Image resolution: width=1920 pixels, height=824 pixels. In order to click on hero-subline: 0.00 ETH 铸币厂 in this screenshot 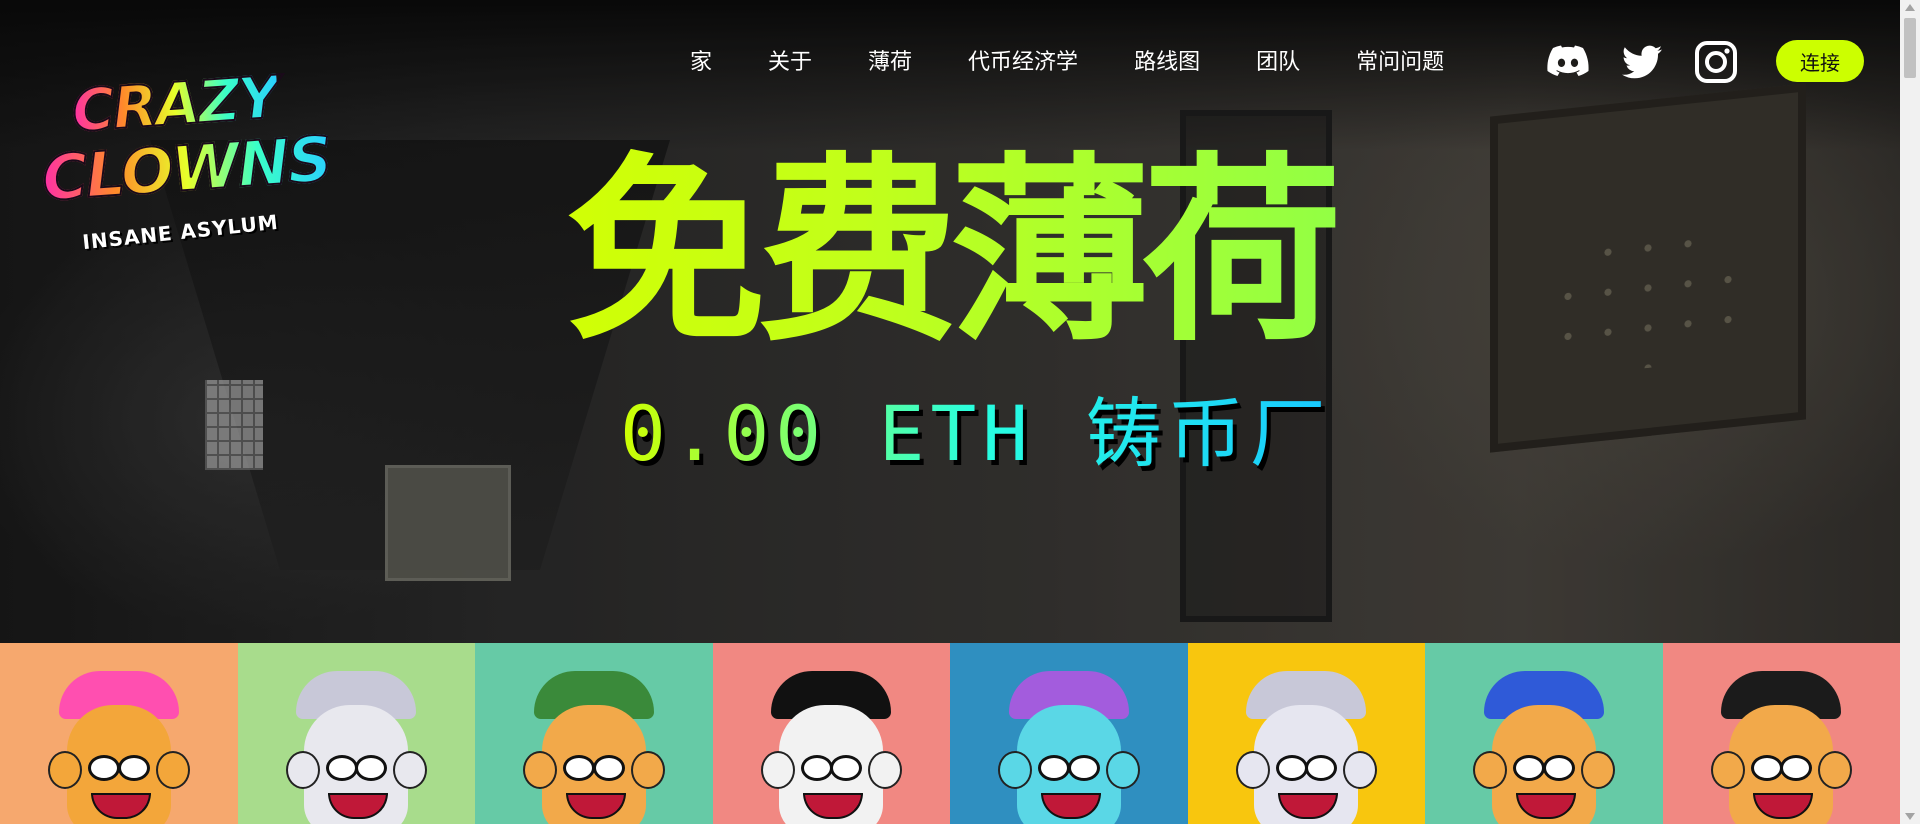, I will do `click(976, 427)`.